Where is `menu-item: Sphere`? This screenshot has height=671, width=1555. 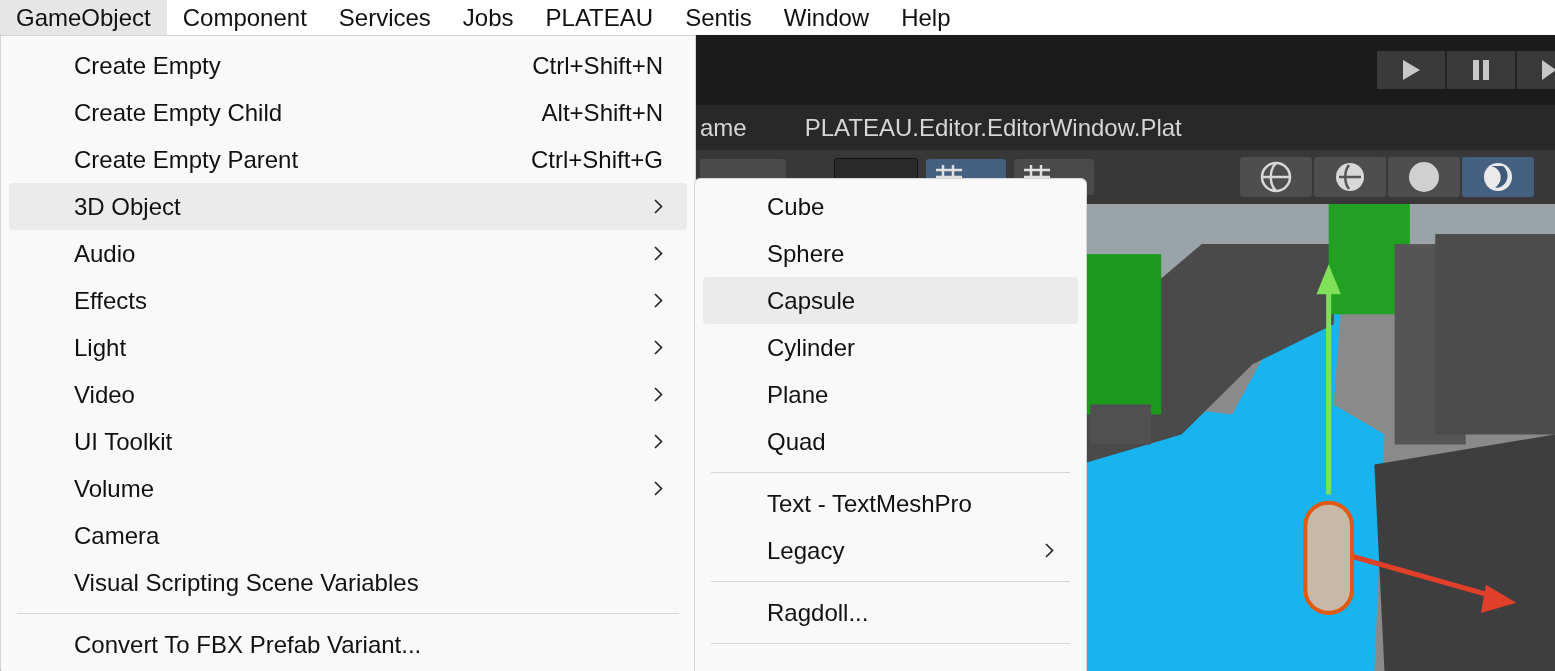
menu-item: Sphere is located at coordinates (890, 253).